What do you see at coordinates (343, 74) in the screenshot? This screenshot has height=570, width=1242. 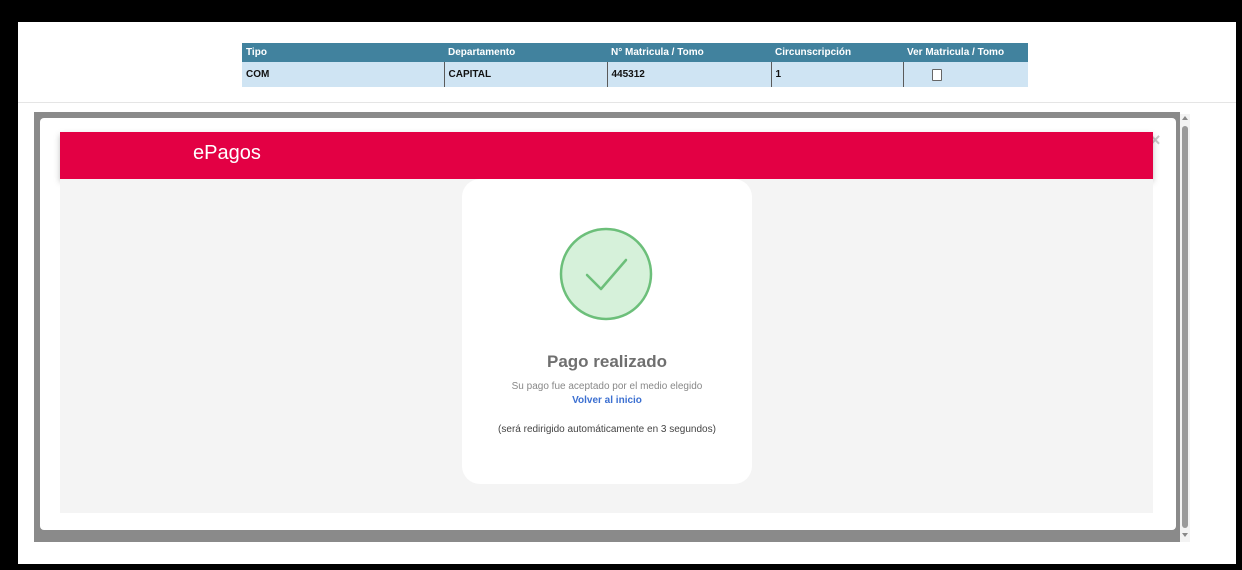 I see `cell-tipo: COM` at bounding box center [343, 74].